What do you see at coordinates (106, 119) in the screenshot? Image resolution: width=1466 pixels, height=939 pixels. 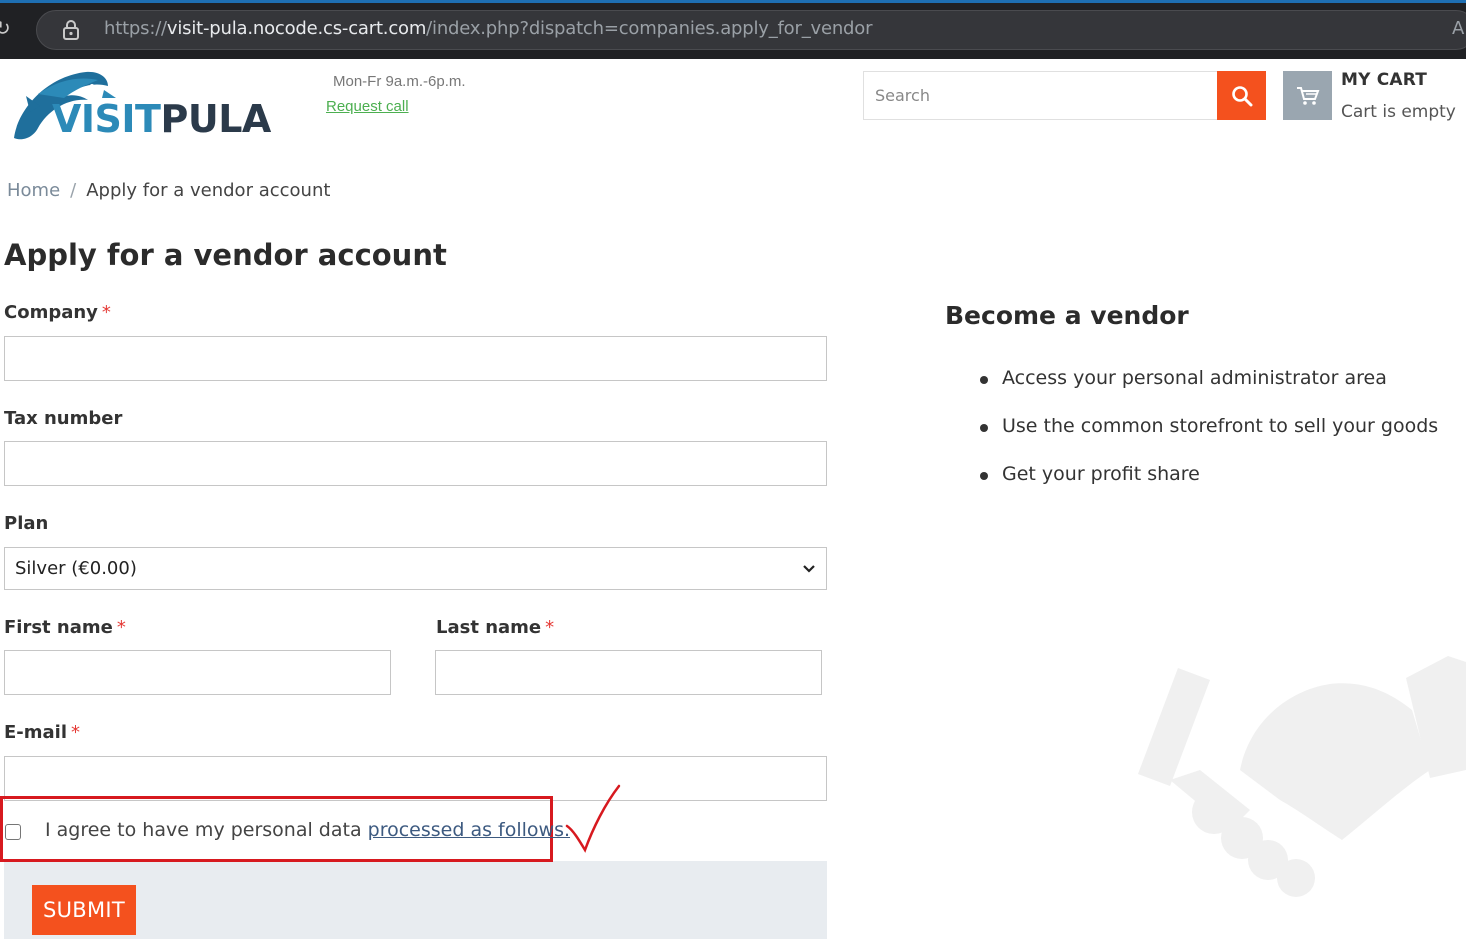 I see `logo-visit-text: VISIT` at bounding box center [106, 119].